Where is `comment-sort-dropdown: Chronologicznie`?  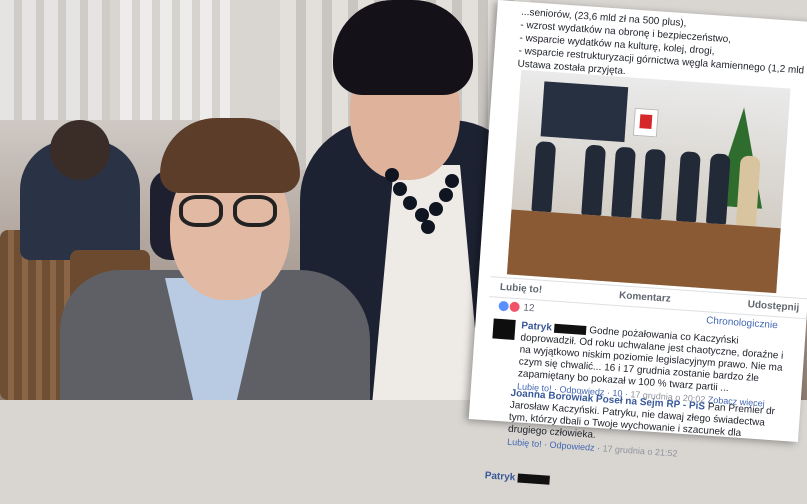
comment-sort-dropdown: Chronologicznie is located at coordinates (742, 323).